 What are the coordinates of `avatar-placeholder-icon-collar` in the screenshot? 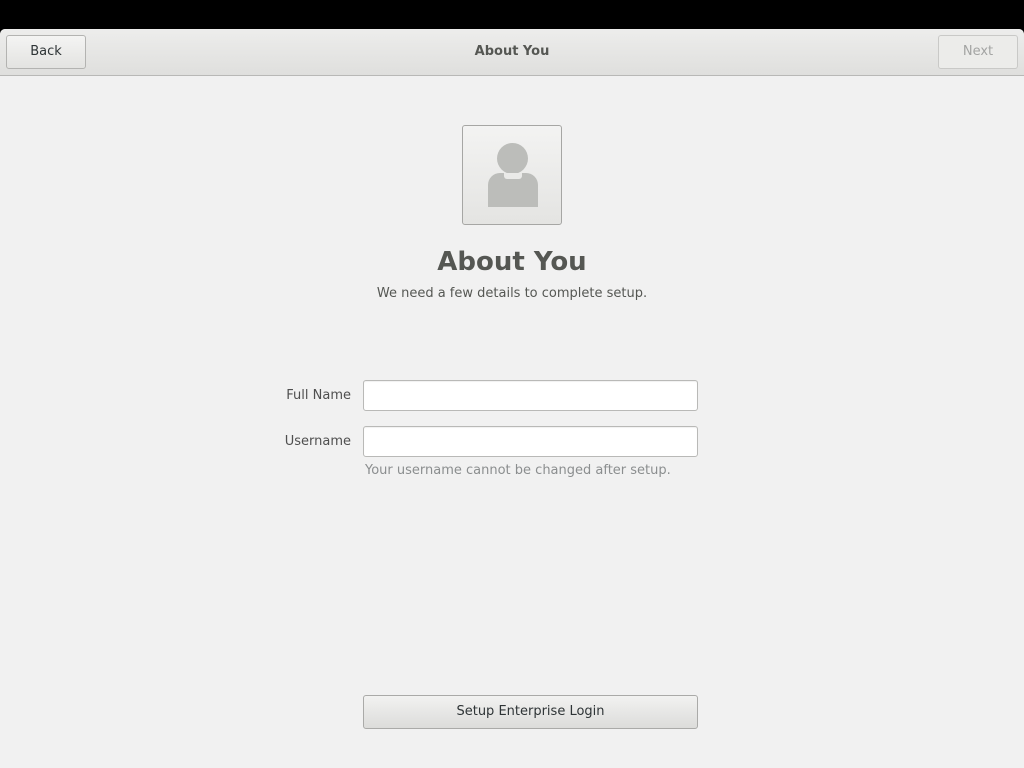 It's located at (513, 176).